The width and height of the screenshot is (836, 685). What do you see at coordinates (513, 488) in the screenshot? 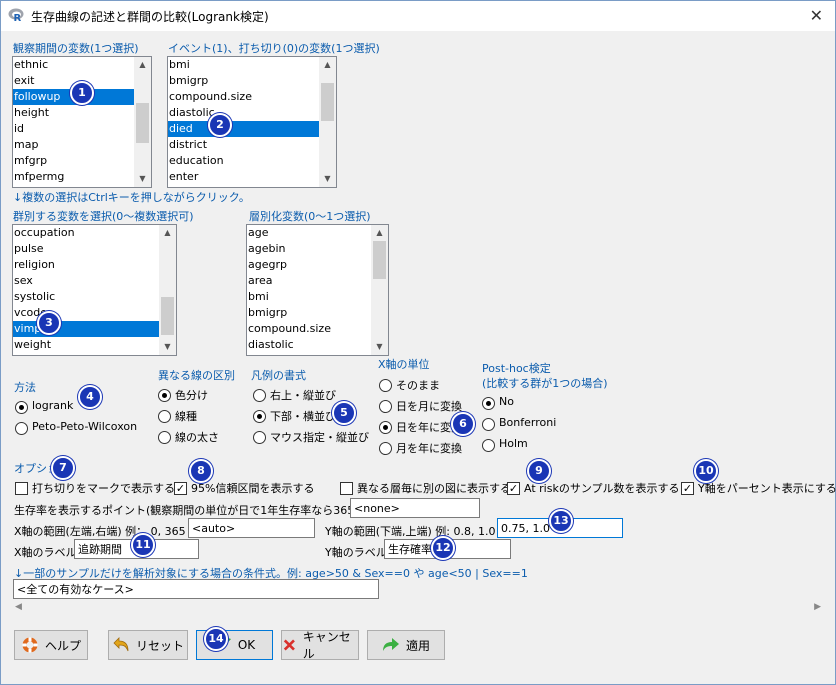
I see `option-checkbox-3: ✓` at bounding box center [513, 488].